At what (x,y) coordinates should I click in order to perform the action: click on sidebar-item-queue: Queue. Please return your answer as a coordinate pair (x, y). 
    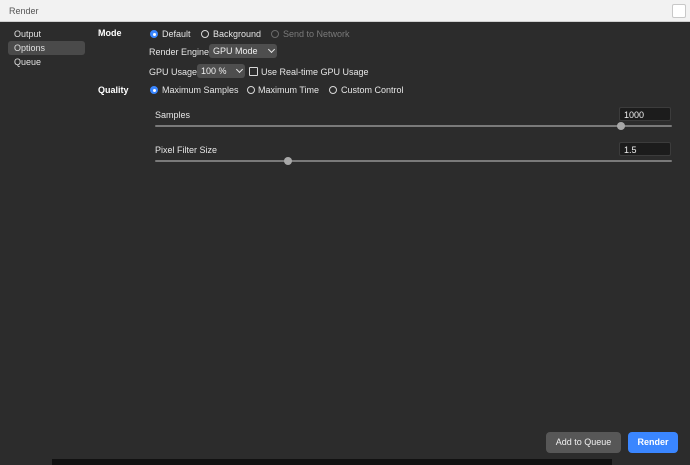
    Looking at the image, I should click on (46, 62).